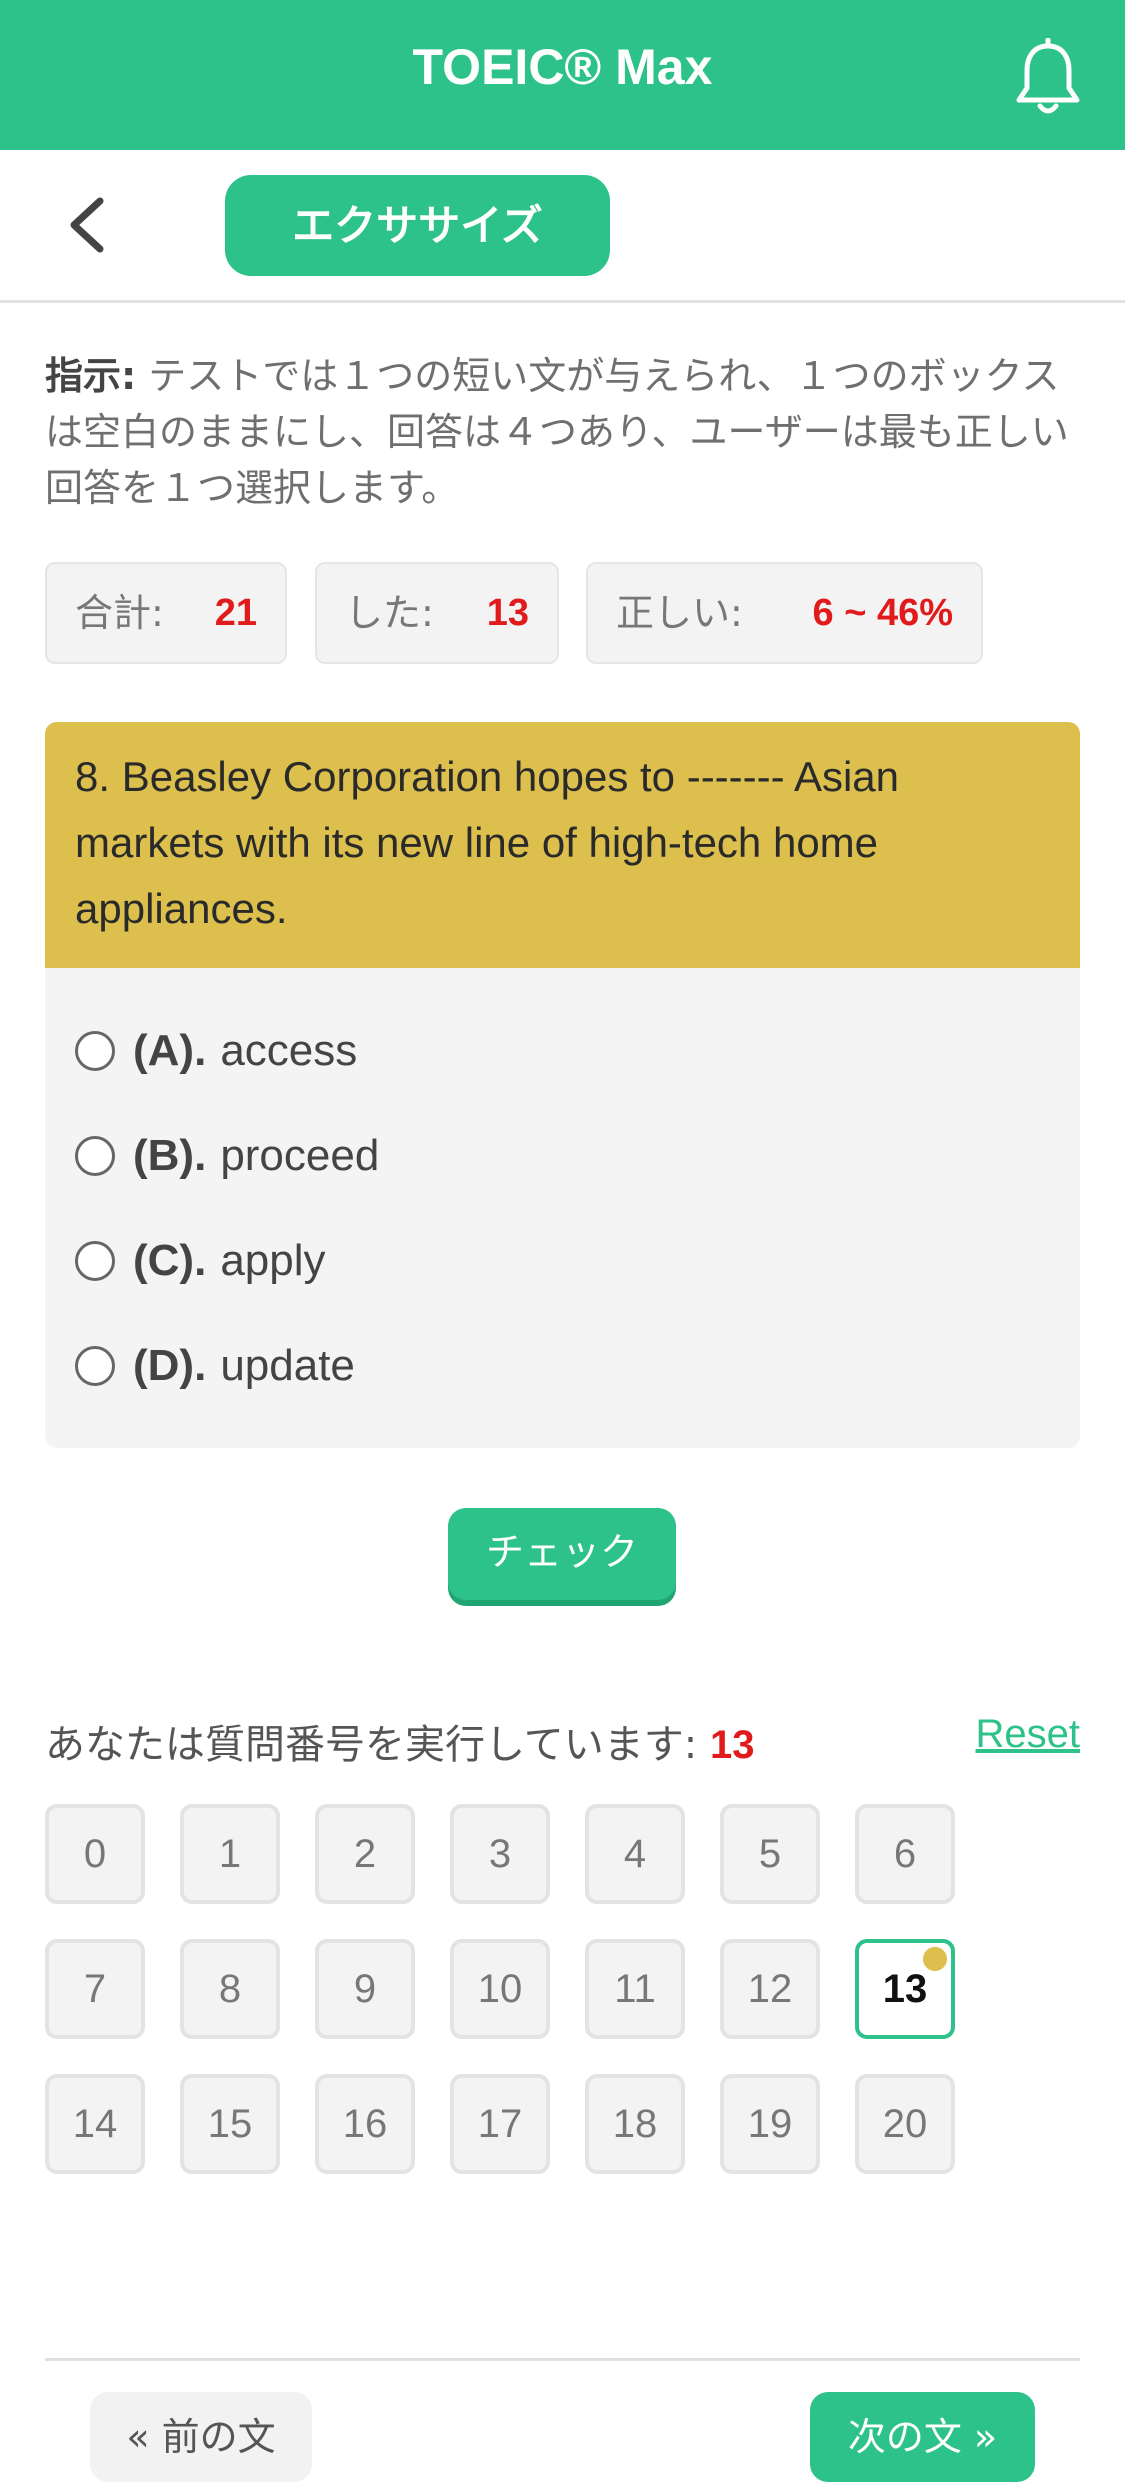  Describe the element at coordinates (500, 2124) in the screenshot. I see `question-number-button: 17` at that location.